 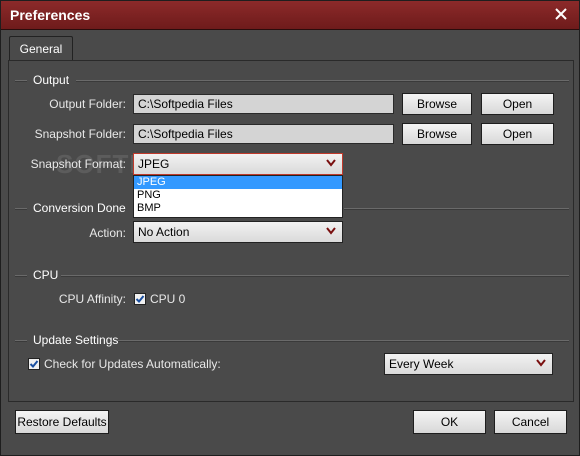 What do you see at coordinates (238, 164) in the screenshot?
I see `snapshot-format-select: JPEG` at bounding box center [238, 164].